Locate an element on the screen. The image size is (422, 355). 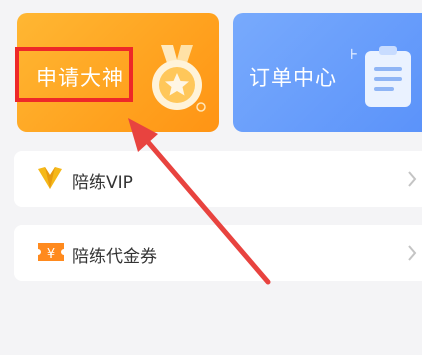
vip-label: 陪练VIP is located at coordinates (102, 183).